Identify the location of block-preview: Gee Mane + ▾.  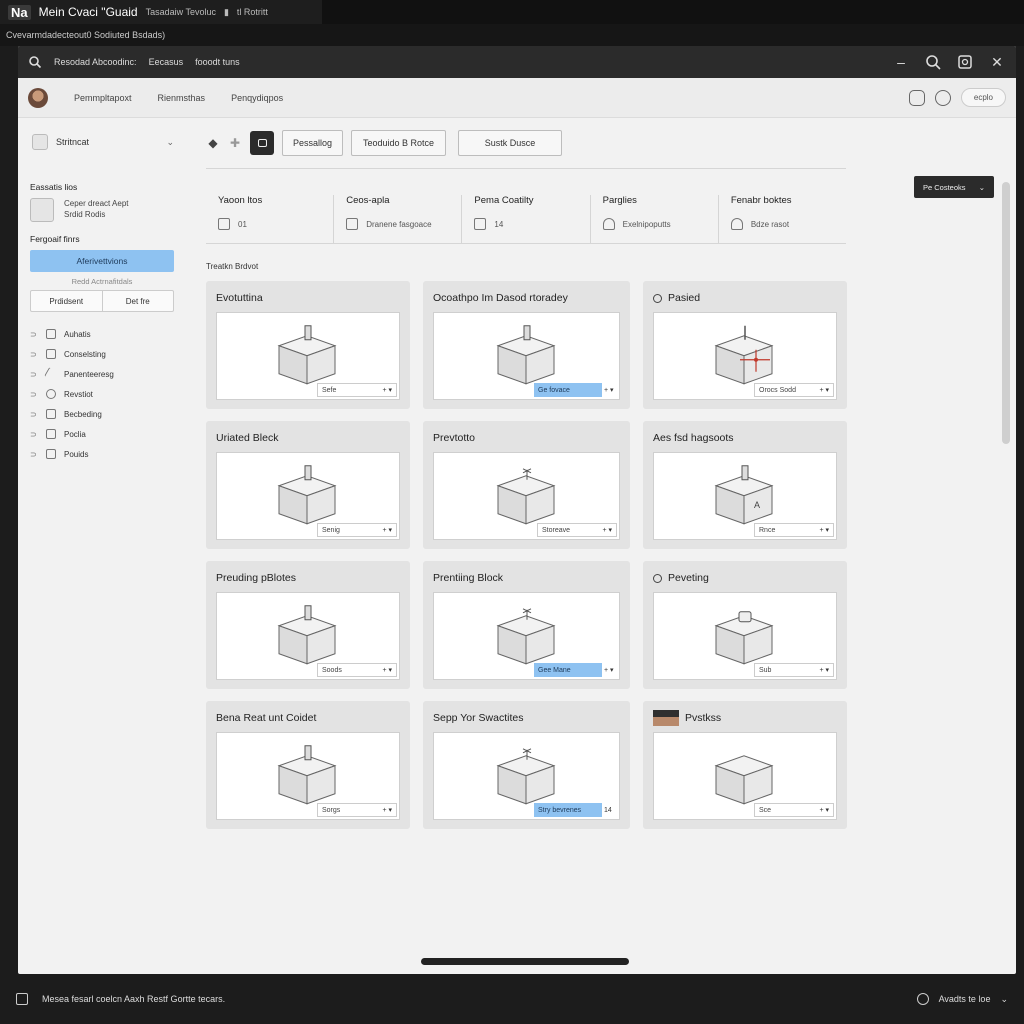
(526, 636).